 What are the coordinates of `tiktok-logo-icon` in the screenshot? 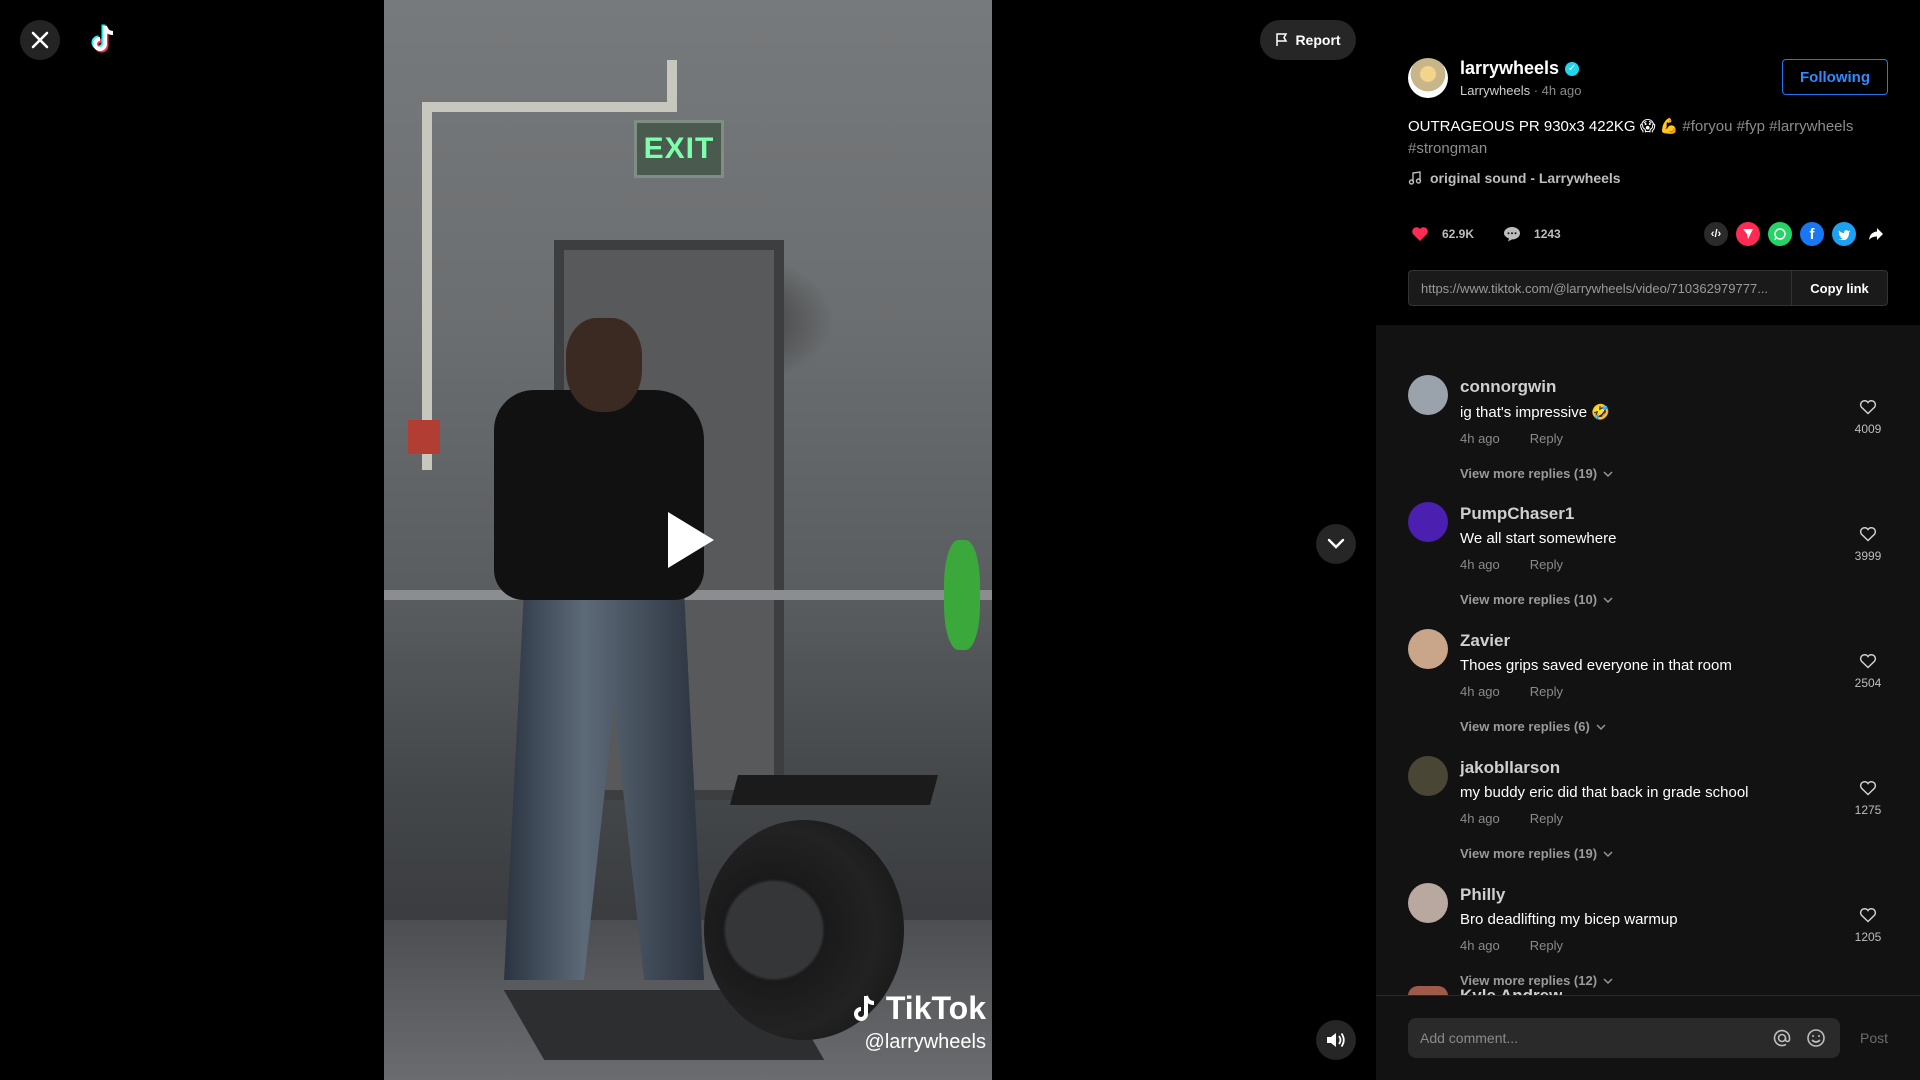 It's located at (104, 40).